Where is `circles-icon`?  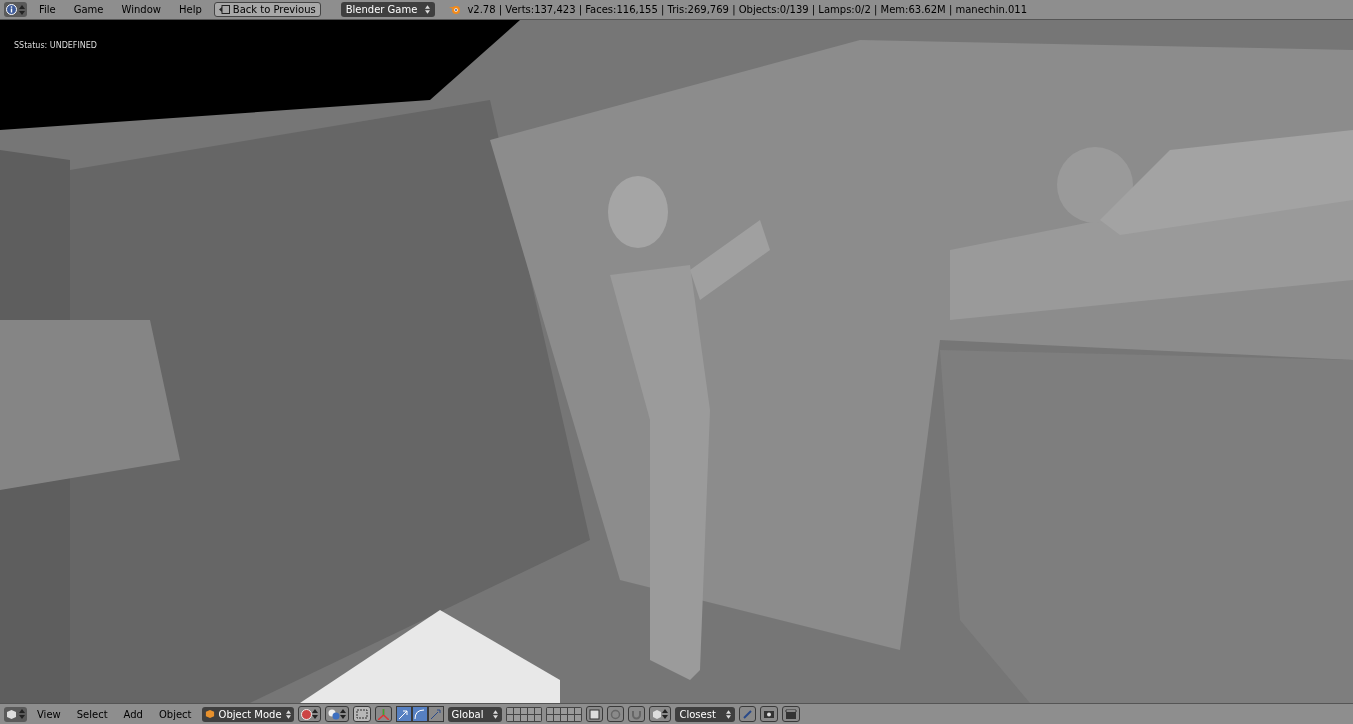 circles-icon is located at coordinates (333, 714).